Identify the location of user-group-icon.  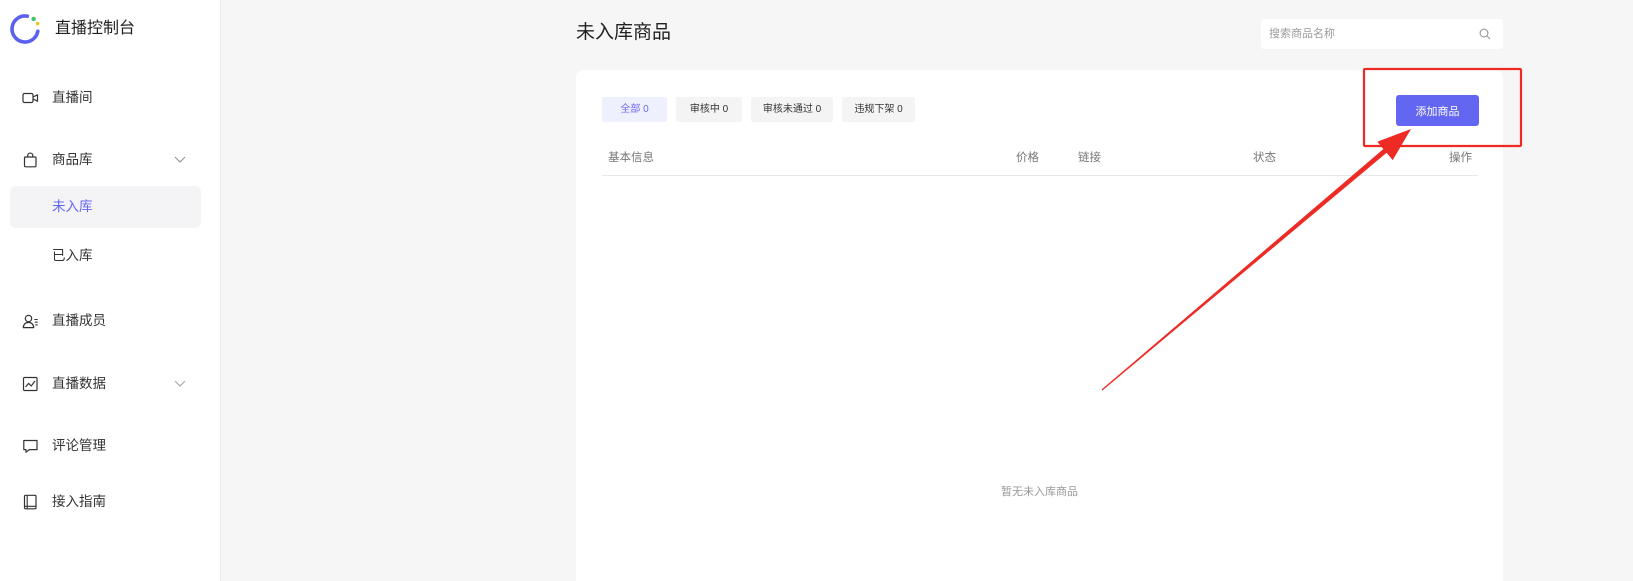
(30, 321).